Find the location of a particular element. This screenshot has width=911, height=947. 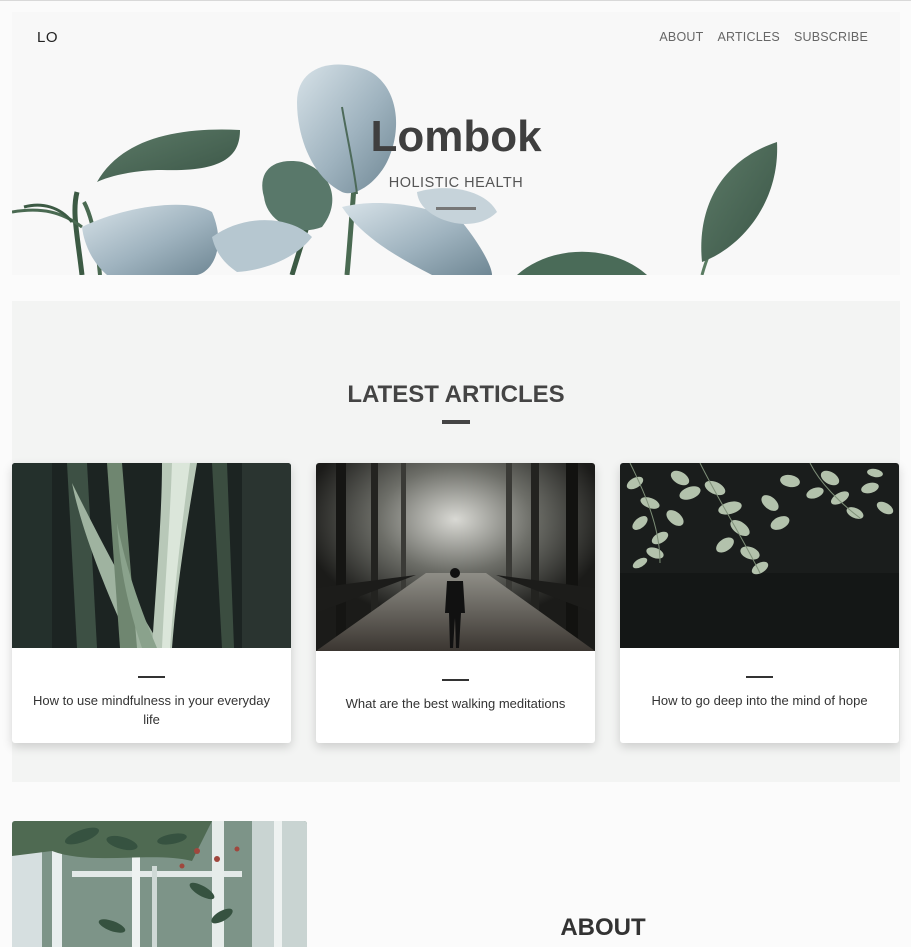

article-title: What are the best walking meditations is located at coordinates (455, 703).